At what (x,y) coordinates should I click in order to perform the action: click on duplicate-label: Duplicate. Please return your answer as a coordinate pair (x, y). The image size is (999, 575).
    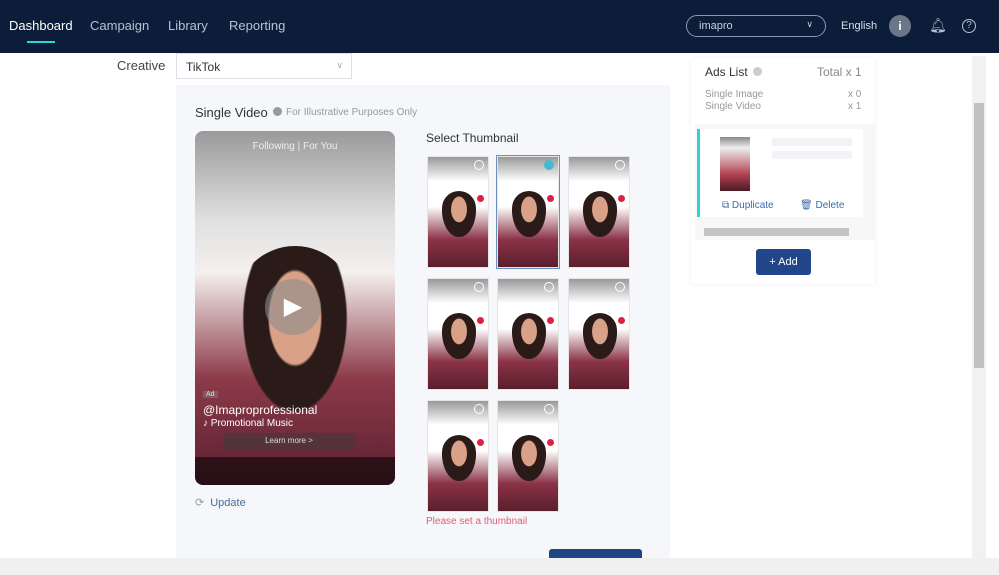
    Looking at the image, I should click on (752, 205).